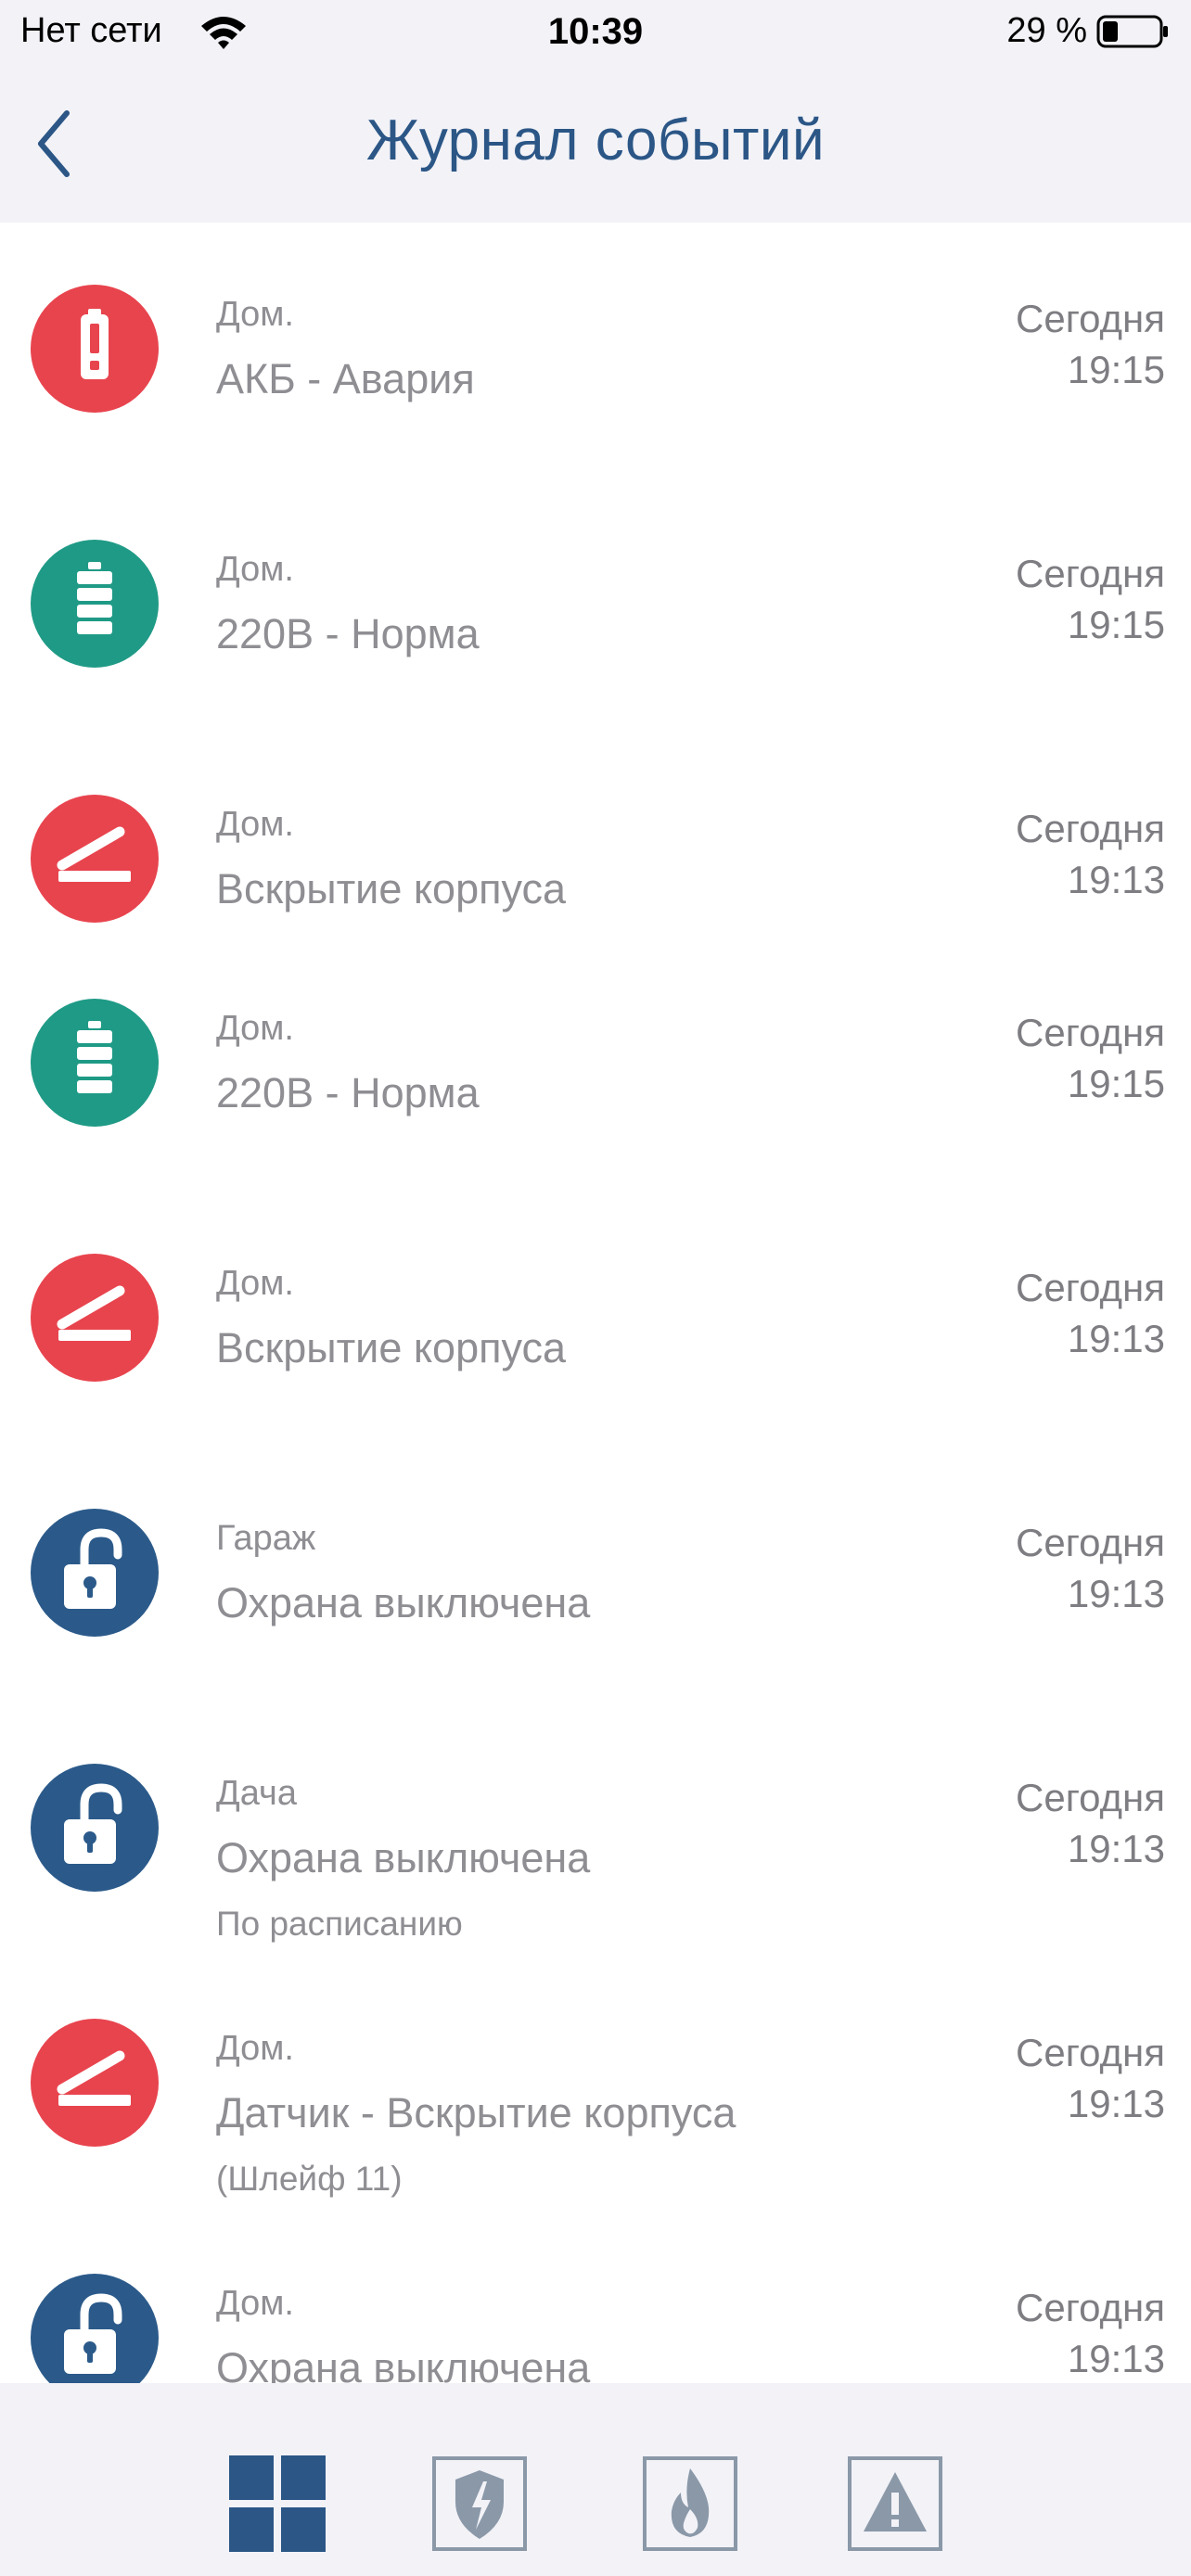  Describe the element at coordinates (595, 32) in the screenshot. I see `status-bar: Нет сети 10:39 29 %` at that location.